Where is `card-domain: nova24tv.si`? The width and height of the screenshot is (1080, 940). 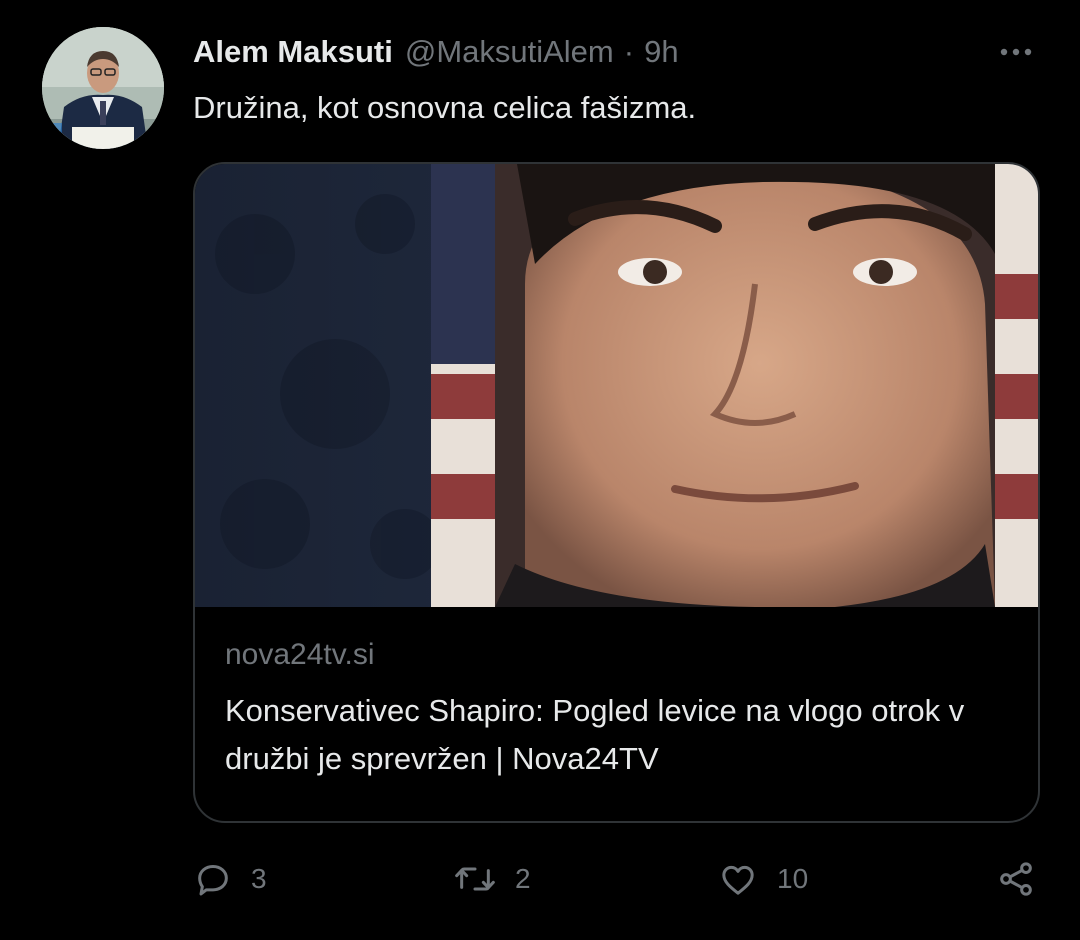 card-domain: nova24tv.si is located at coordinates (300, 654).